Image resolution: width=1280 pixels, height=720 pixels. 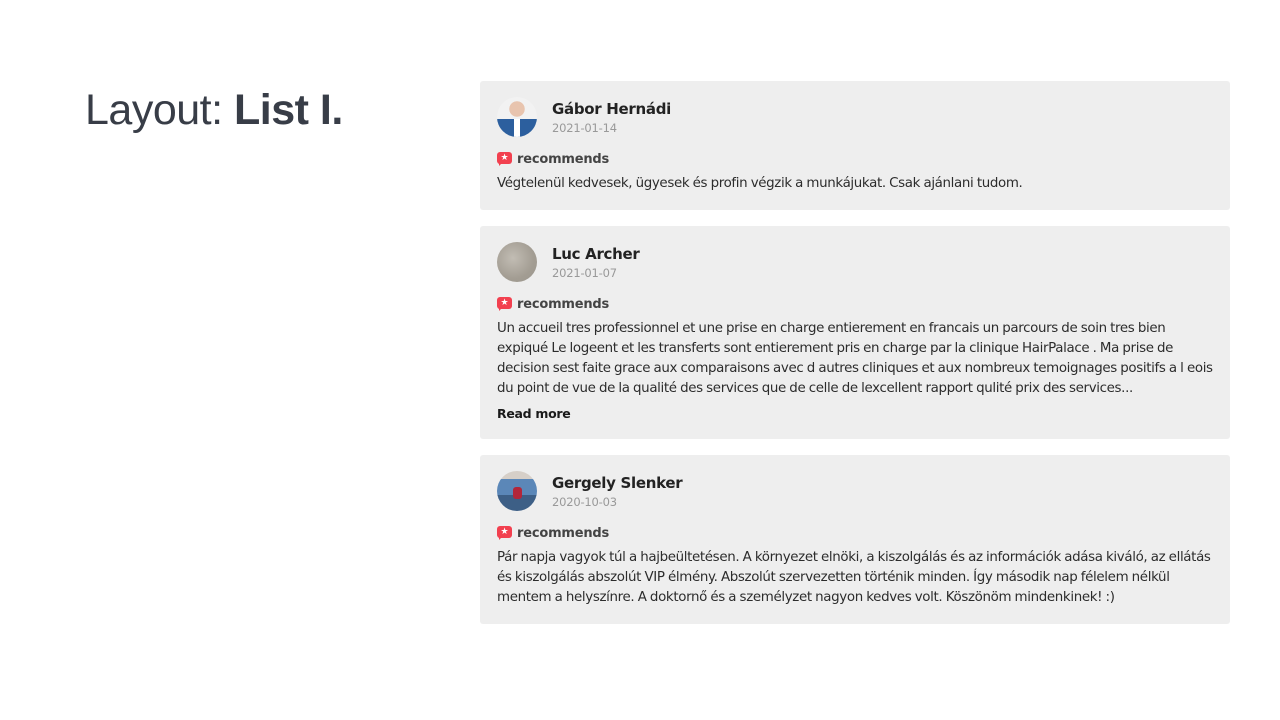 I want to click on reviewer-info: Luc Archer 2021-01-07, so click(x=596, y=262).